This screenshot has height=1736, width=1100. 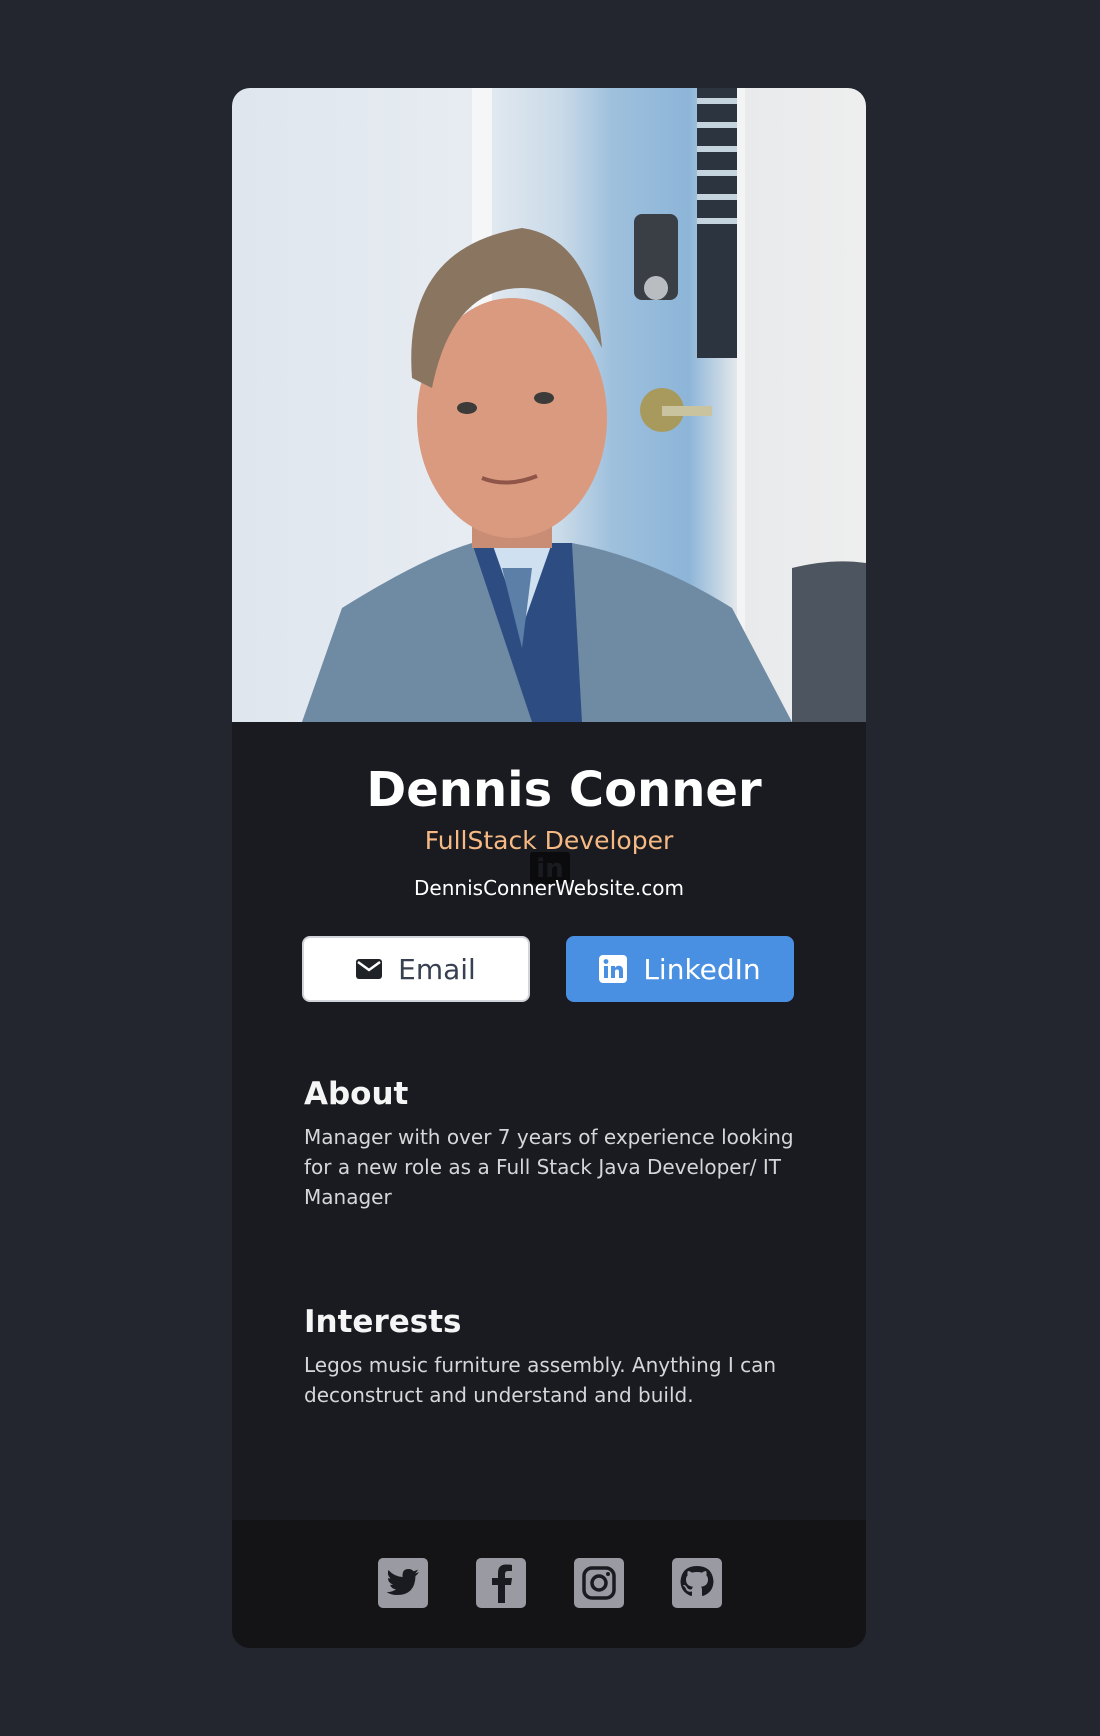 What do you see at coordinates (437, 969) in the screenshot?
I see `email-button-label: Email` at bounding box center [437, 969].